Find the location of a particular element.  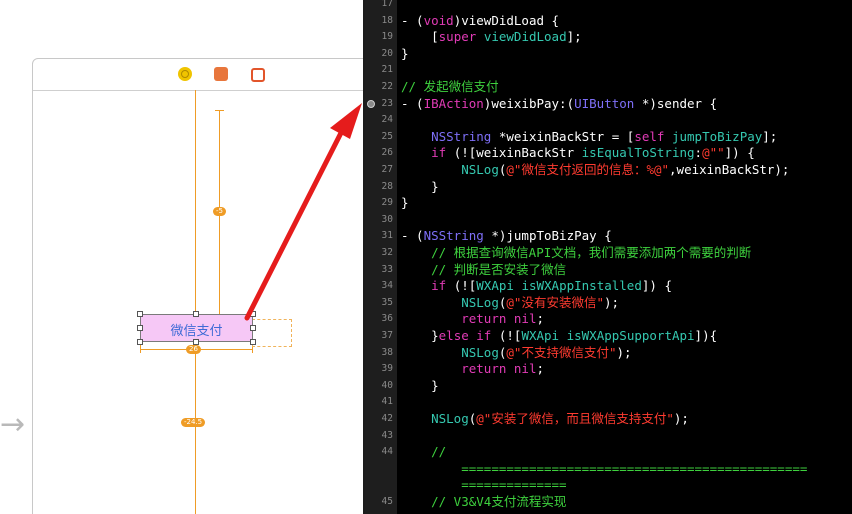

code-token: return is located at coordinates (484, 319).